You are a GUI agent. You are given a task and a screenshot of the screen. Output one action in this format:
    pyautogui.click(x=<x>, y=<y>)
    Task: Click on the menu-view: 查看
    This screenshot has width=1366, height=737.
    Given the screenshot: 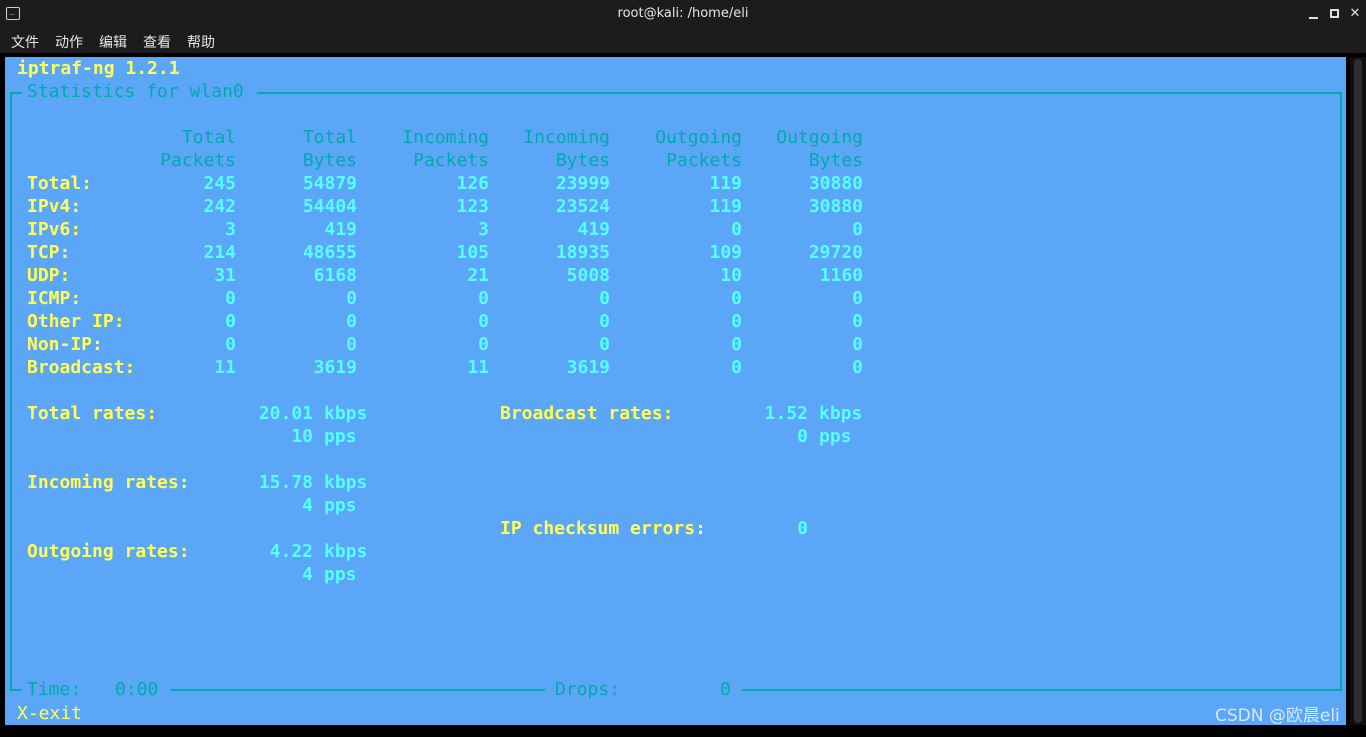 What is the action you would take?
    pyautogui.click(x=157, y=42)
    